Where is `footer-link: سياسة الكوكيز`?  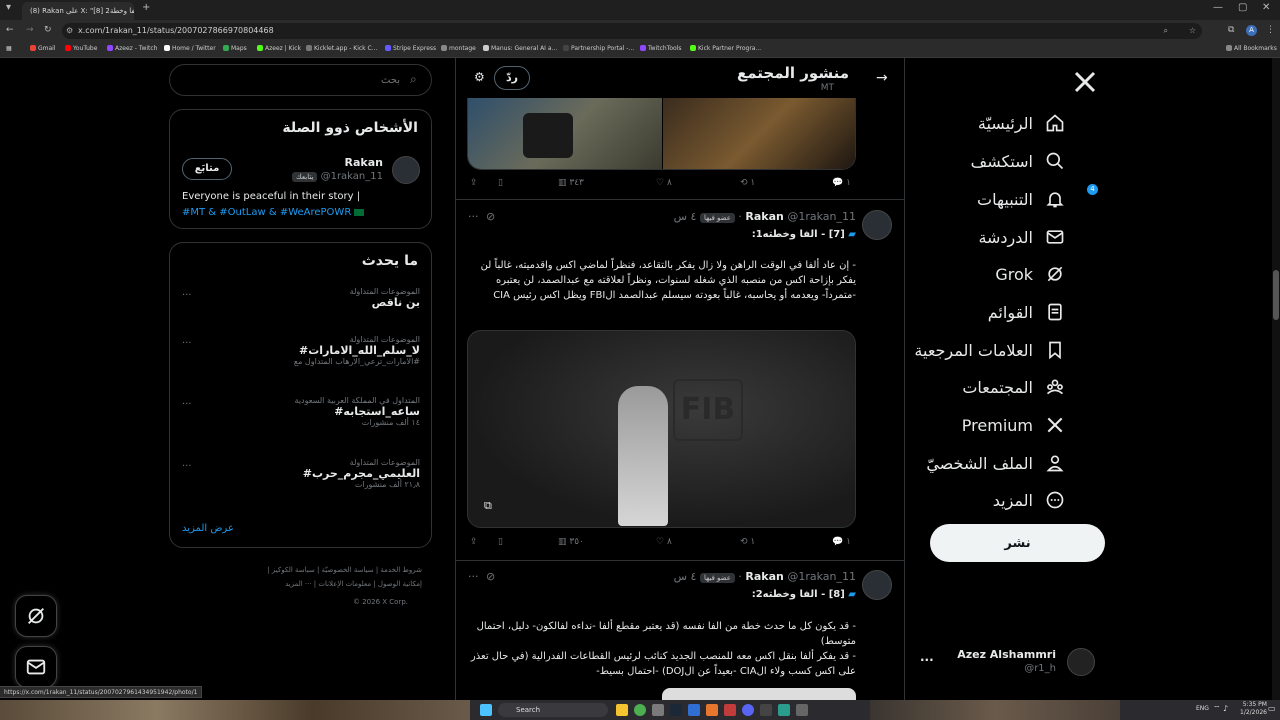 footer-link: سياسة الكوكيز is located at coordinates (293, 570).